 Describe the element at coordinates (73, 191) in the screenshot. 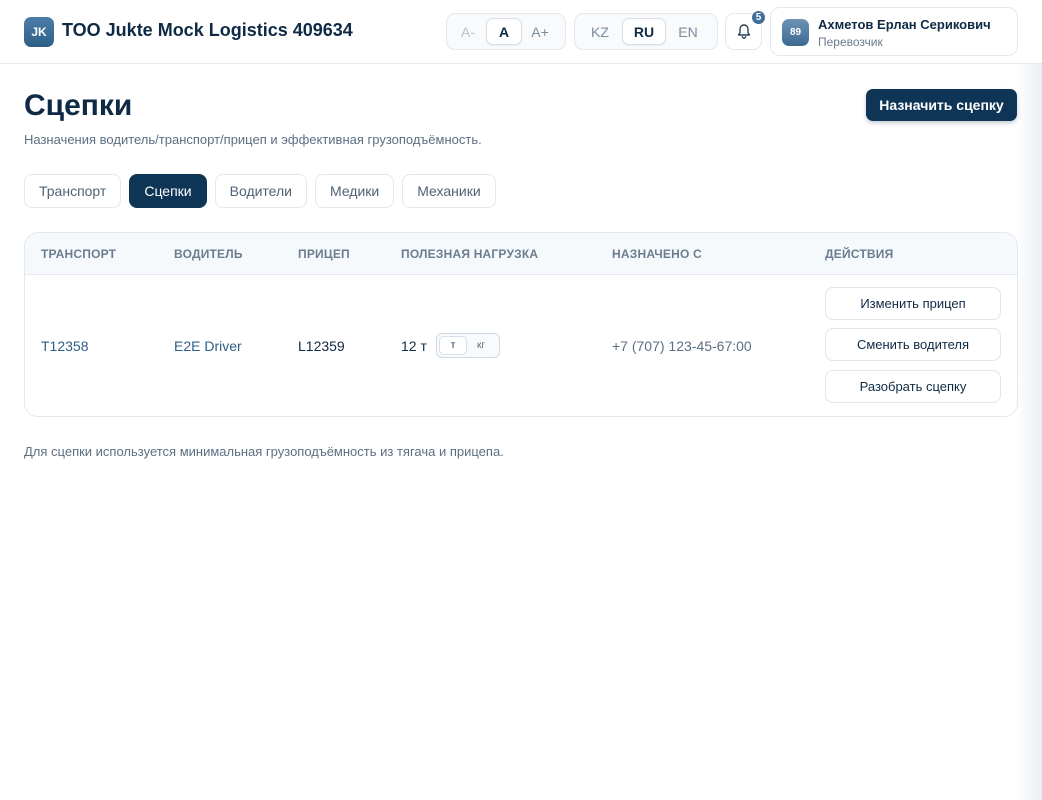

I see `tab-transport: Транспорт` at that location.